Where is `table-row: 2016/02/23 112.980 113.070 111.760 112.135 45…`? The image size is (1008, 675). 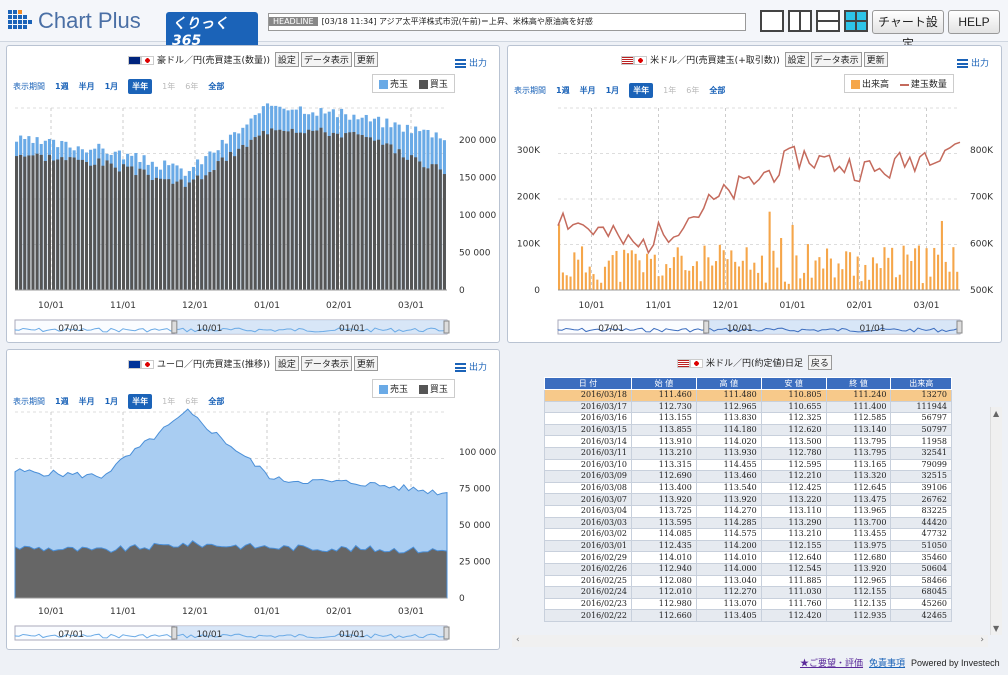 table-row: 2016/02/23 112.980 113.070 111.760 112.135 45… is located at coordinates (748, 604).